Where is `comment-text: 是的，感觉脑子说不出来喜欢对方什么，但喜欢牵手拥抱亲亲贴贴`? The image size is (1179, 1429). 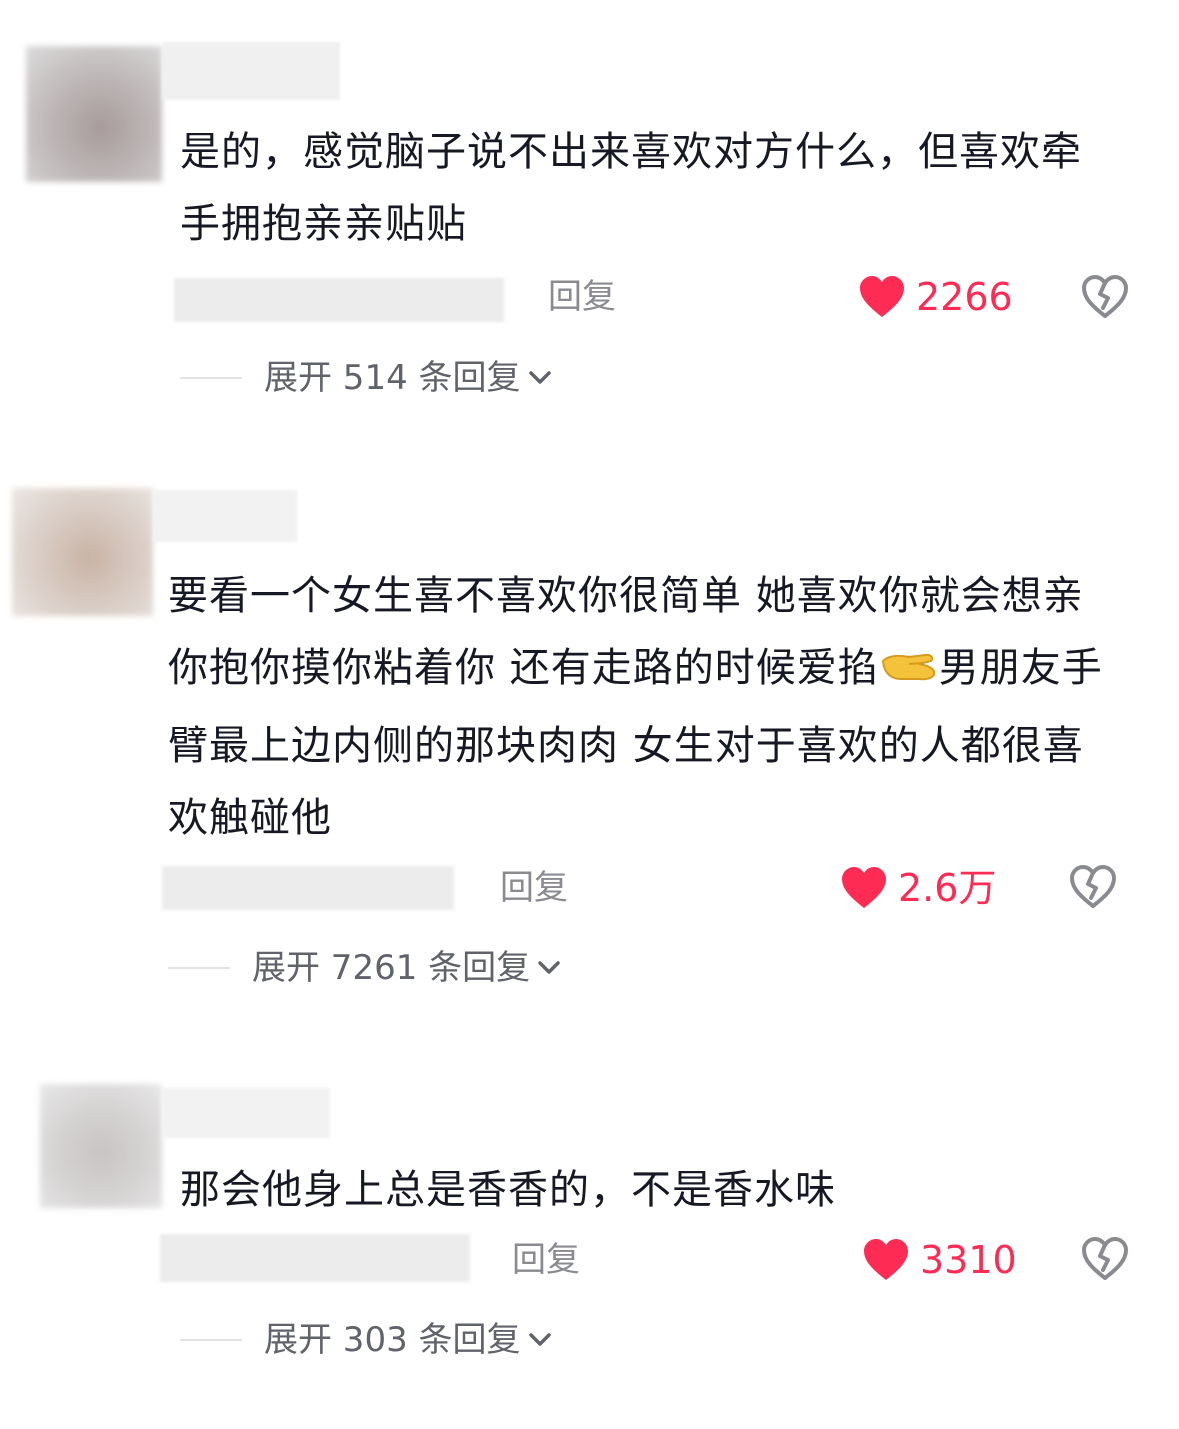 comment-text: 是的，感觉脑子说不出来喜欢对方什么，但喜欢牵手拥抱亲亲贴贴 is located at coordinates (631, 188).